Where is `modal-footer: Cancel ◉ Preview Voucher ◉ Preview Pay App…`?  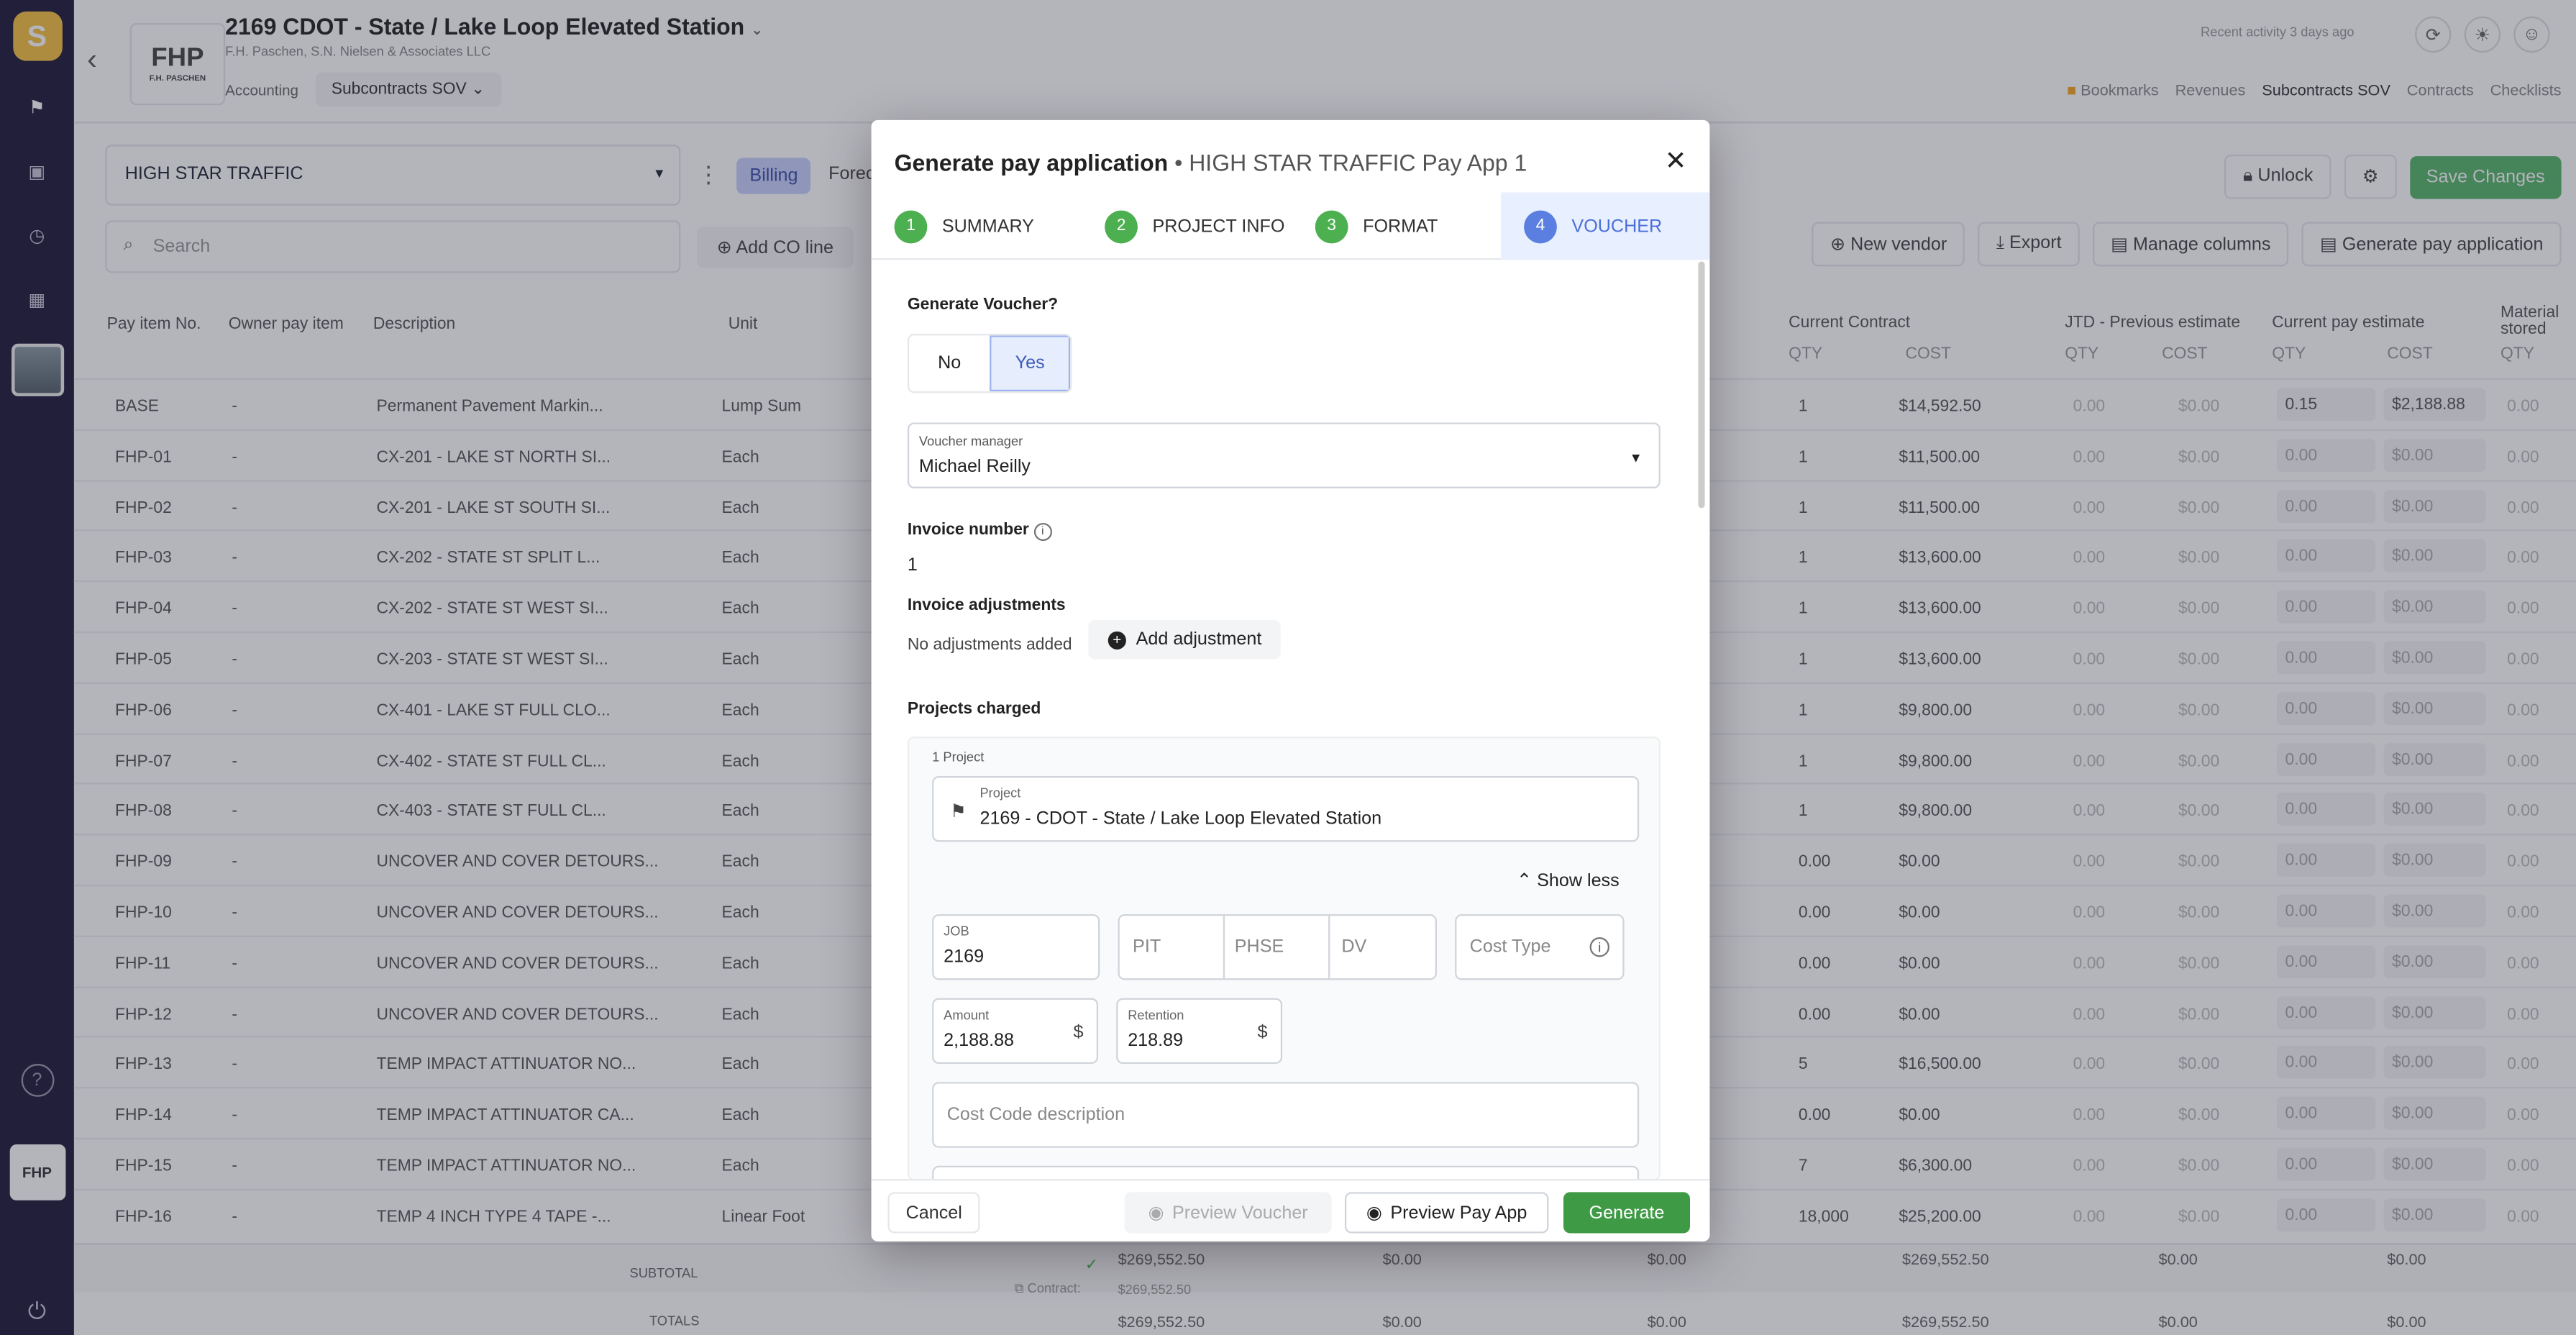 modal-footer: Cancel ◉ Preview Voucher ◉ Preview Pay App… is located at coordinates (1290, 1210).